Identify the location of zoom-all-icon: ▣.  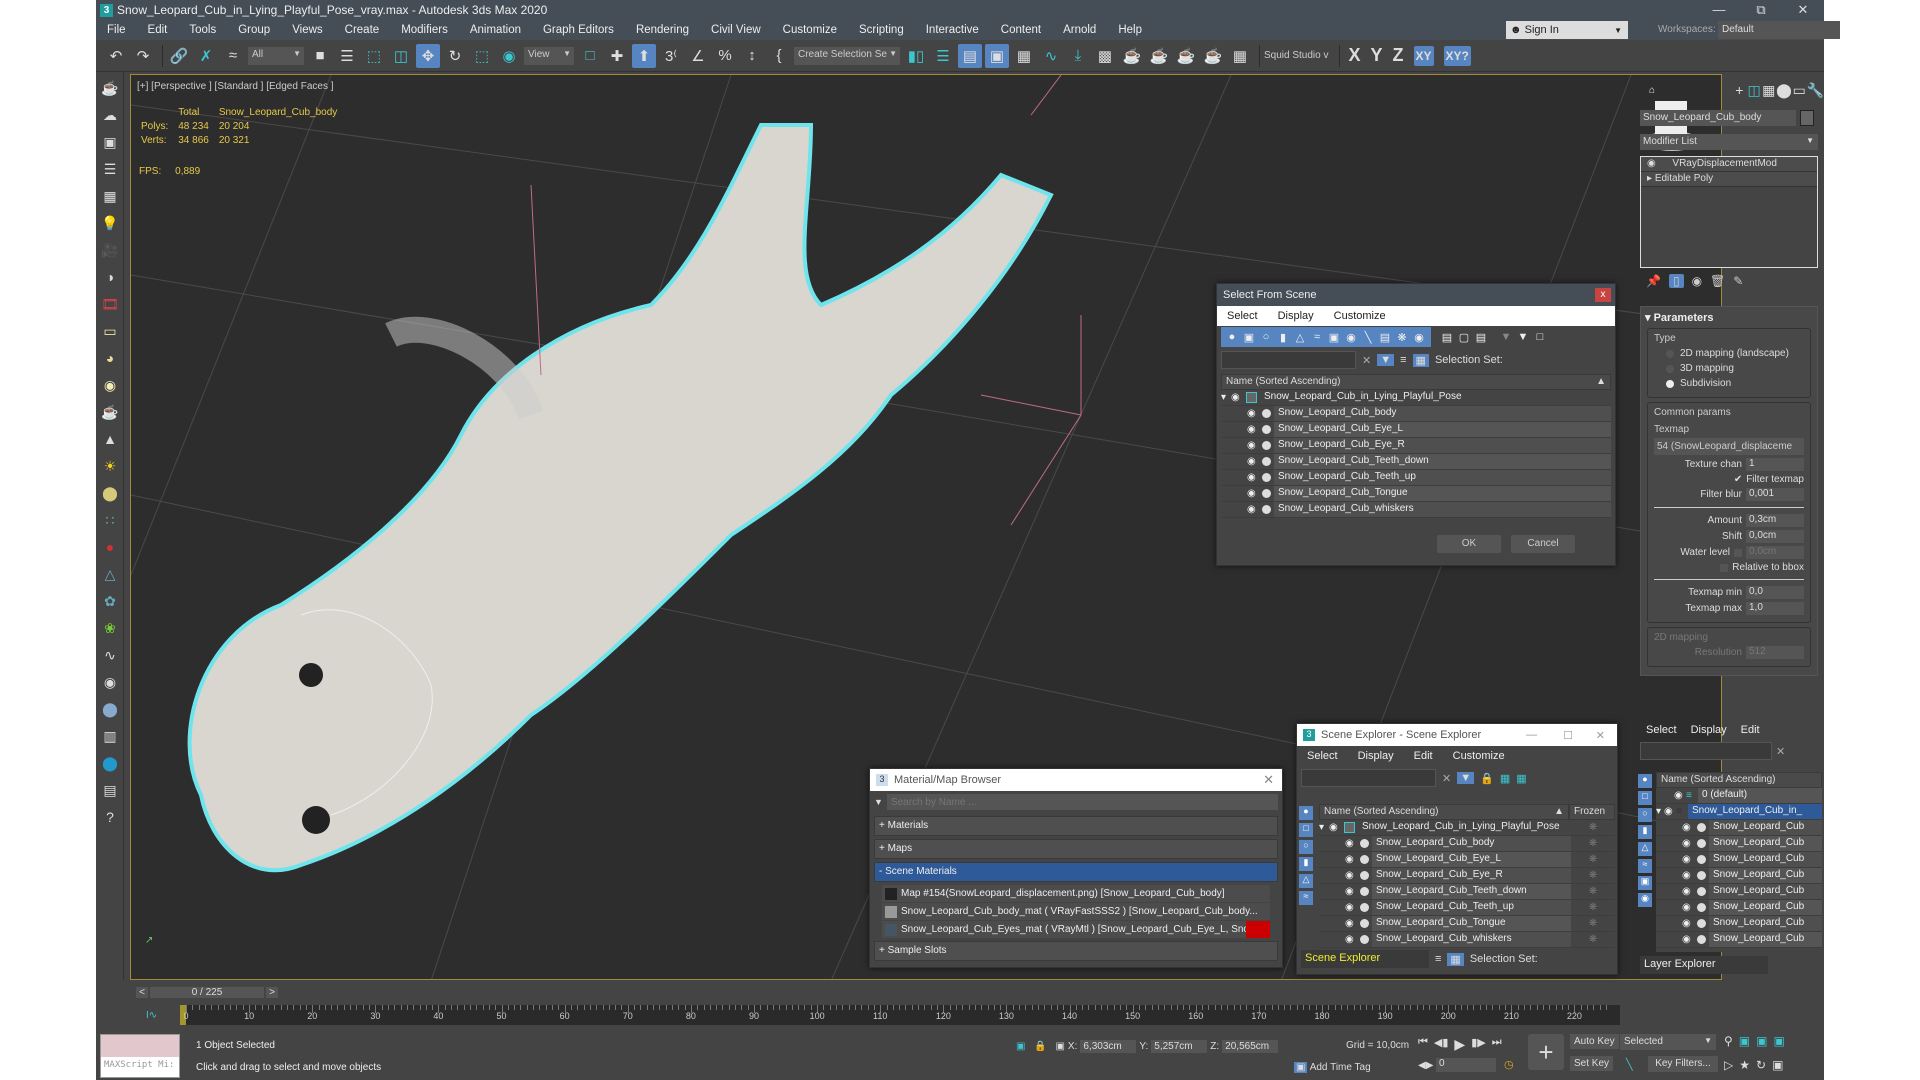
(1744, 1041).